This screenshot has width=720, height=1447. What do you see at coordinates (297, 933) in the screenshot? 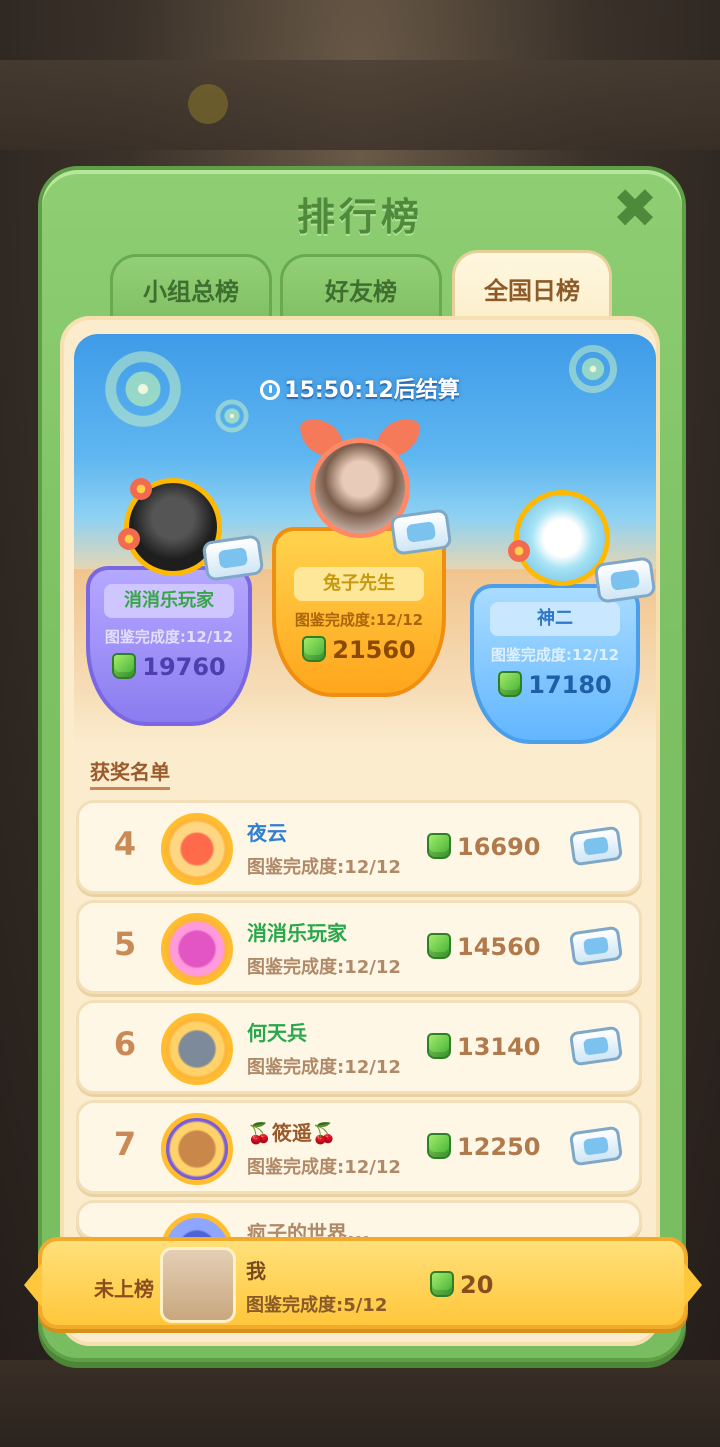
I see `player-name: 消消乐玩家` at bounding box center [297, 933].